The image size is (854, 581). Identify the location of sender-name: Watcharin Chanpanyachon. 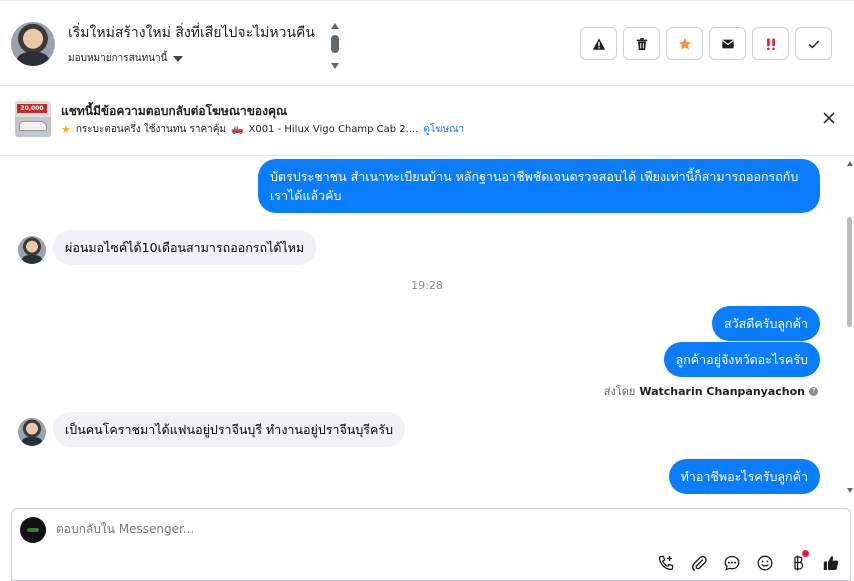
(722, 391).